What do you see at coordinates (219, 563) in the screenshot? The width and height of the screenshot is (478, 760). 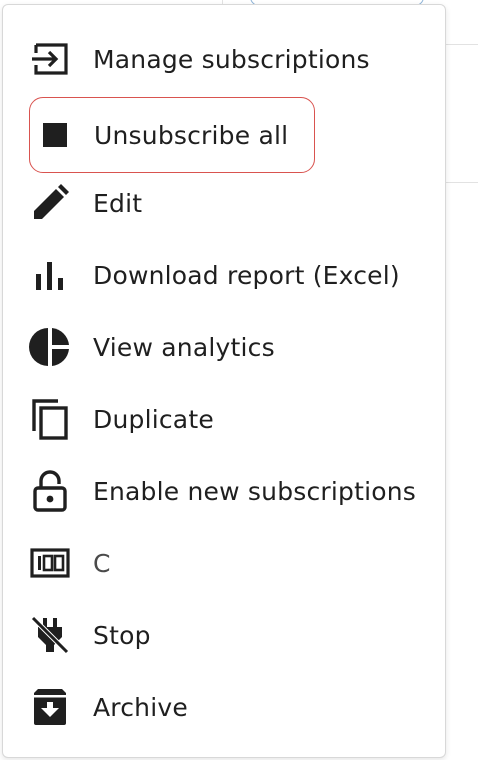 I see `menu-item-obscured: C` at bounding box center [219, 563].